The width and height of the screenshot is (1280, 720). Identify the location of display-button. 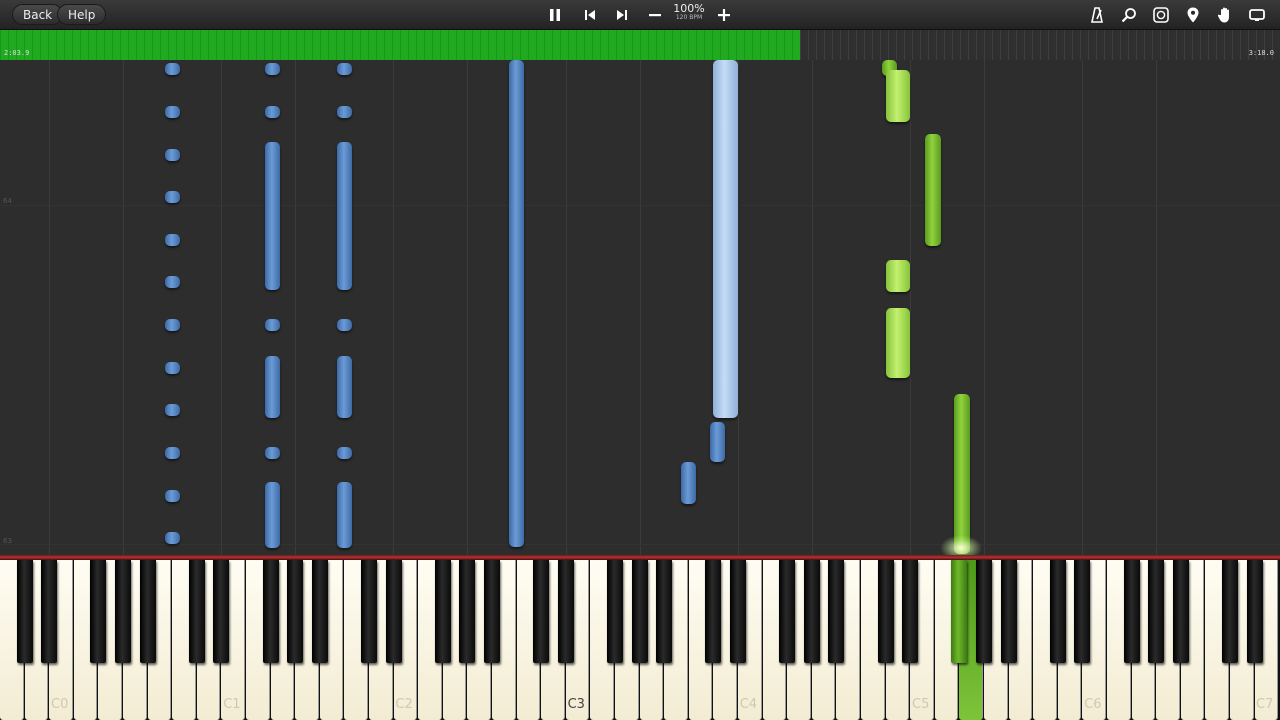
(1257, 15).